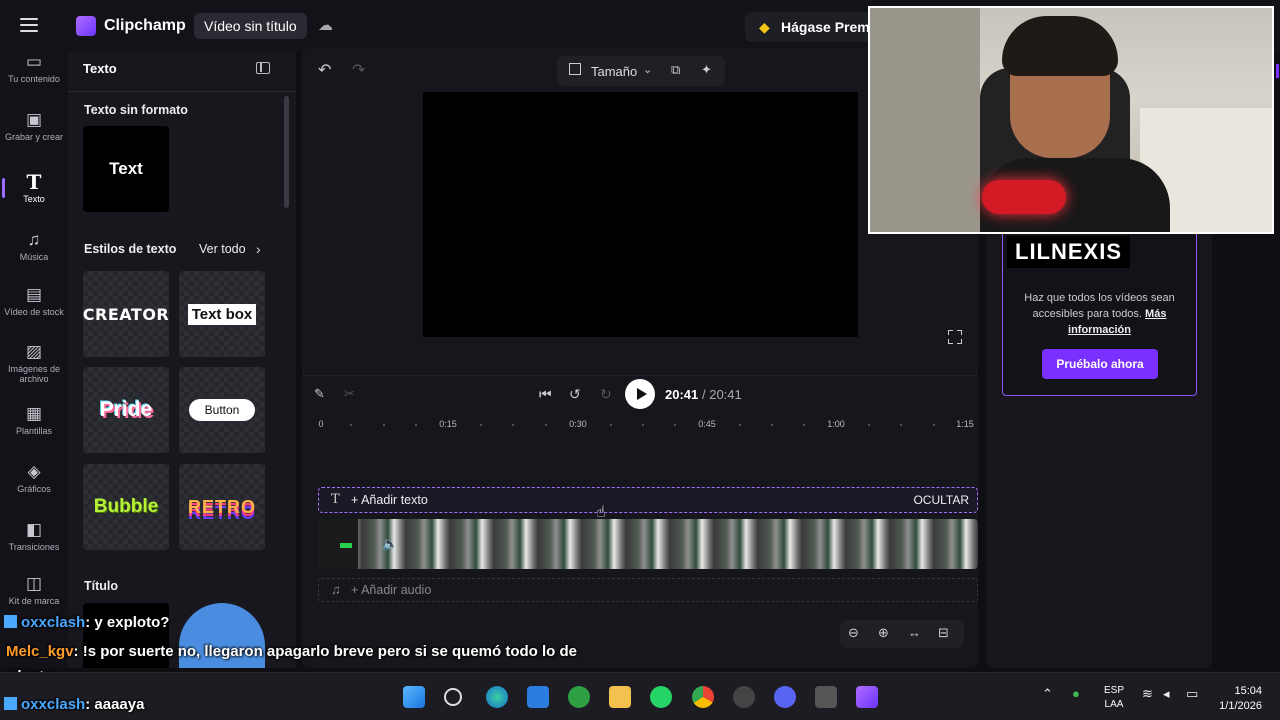 The image size is (1280, 720). Describe the element at coordinates (1192, 694) in the screenshot. I see `battery-icon: ▭` at that location.